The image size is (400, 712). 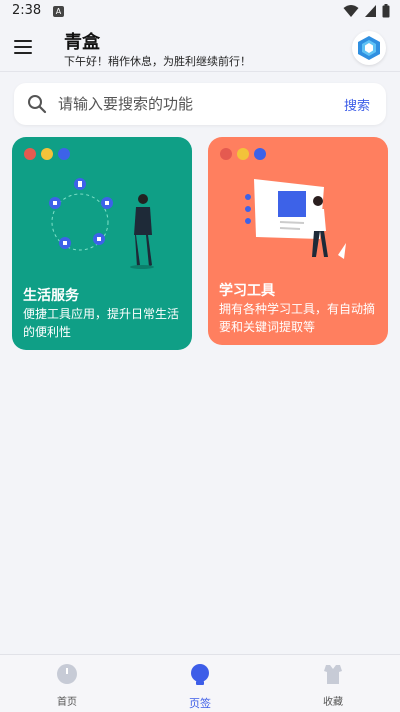 I want to click on app-logo-button, so click(x=369, y=48).